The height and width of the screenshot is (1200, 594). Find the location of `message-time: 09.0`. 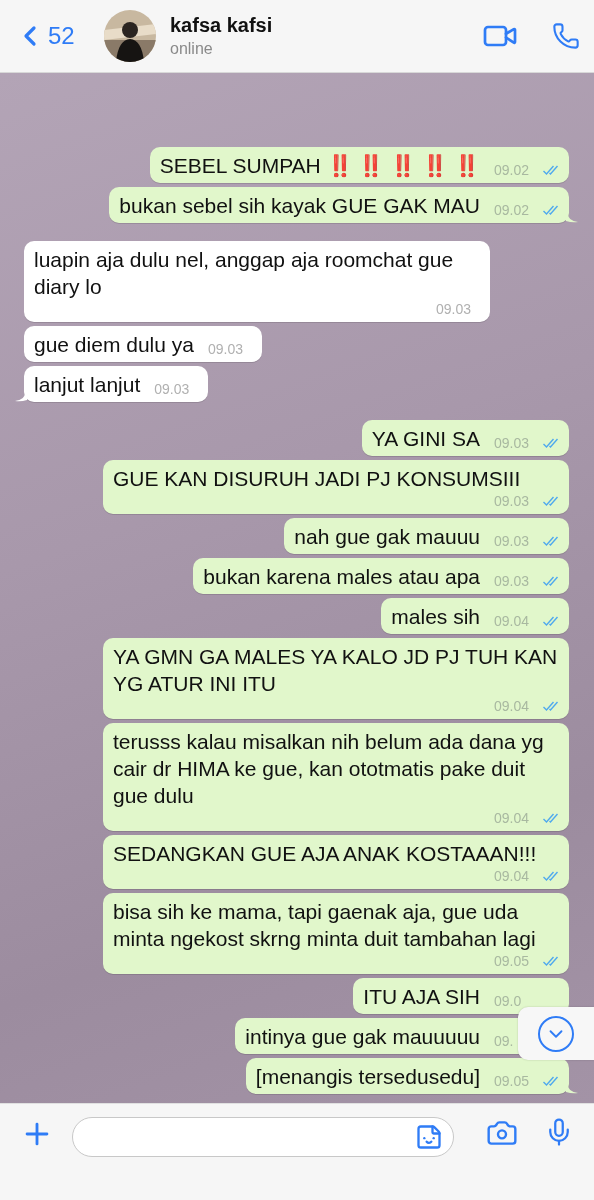

message-time: 09.0 is located at coordinates (508, 1001).